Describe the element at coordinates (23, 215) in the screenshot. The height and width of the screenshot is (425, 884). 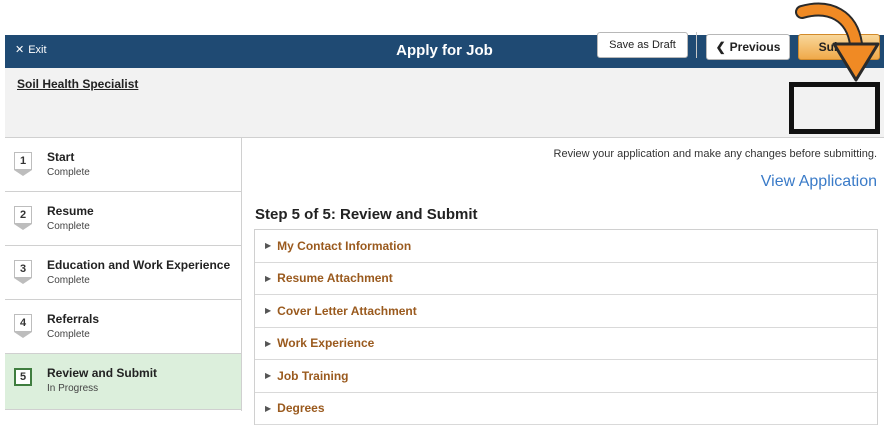
I see `step-number: 2` at that location.